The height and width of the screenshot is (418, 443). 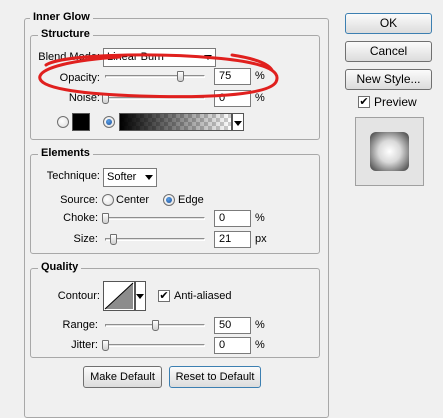 What do you see at coordinates (158, 76) in the screenshot?
I see `annotation-ellipse` at bounding box center [158, 76].